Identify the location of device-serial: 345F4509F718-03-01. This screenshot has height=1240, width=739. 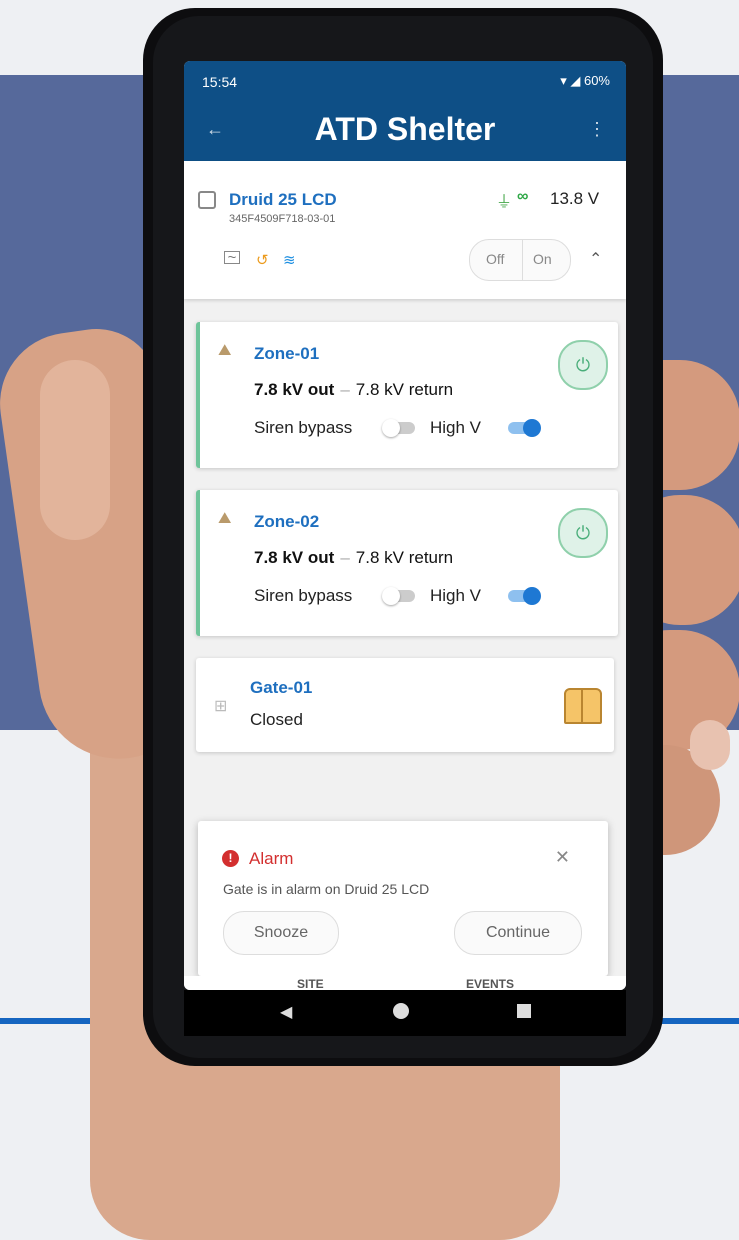
(282, 219).